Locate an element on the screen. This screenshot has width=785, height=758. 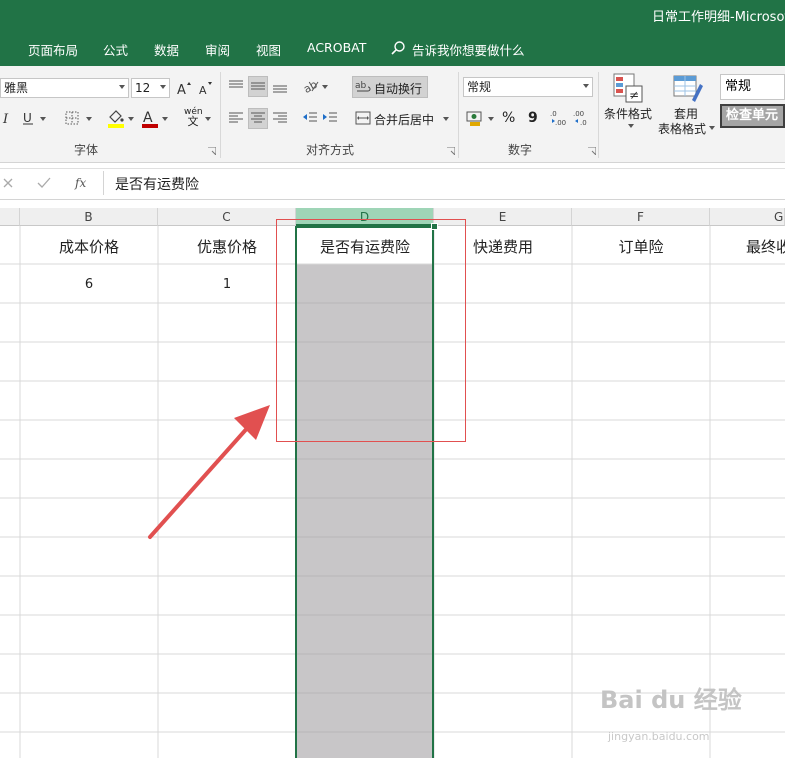
baidu-watermark: Bai du 经验 is located at coordinates (671, 700).